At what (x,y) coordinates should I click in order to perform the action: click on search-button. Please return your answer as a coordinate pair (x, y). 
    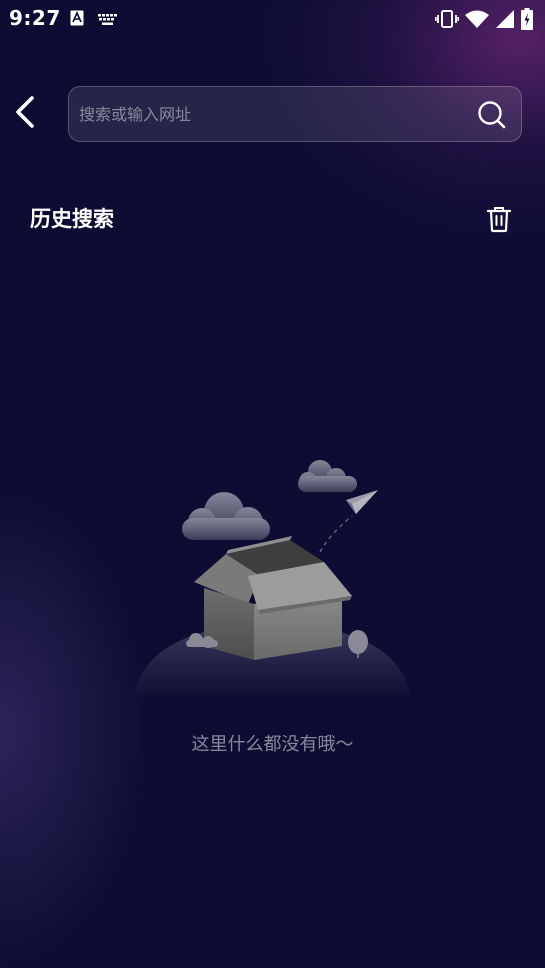
    Looking at the image, I should click on (492, 115).